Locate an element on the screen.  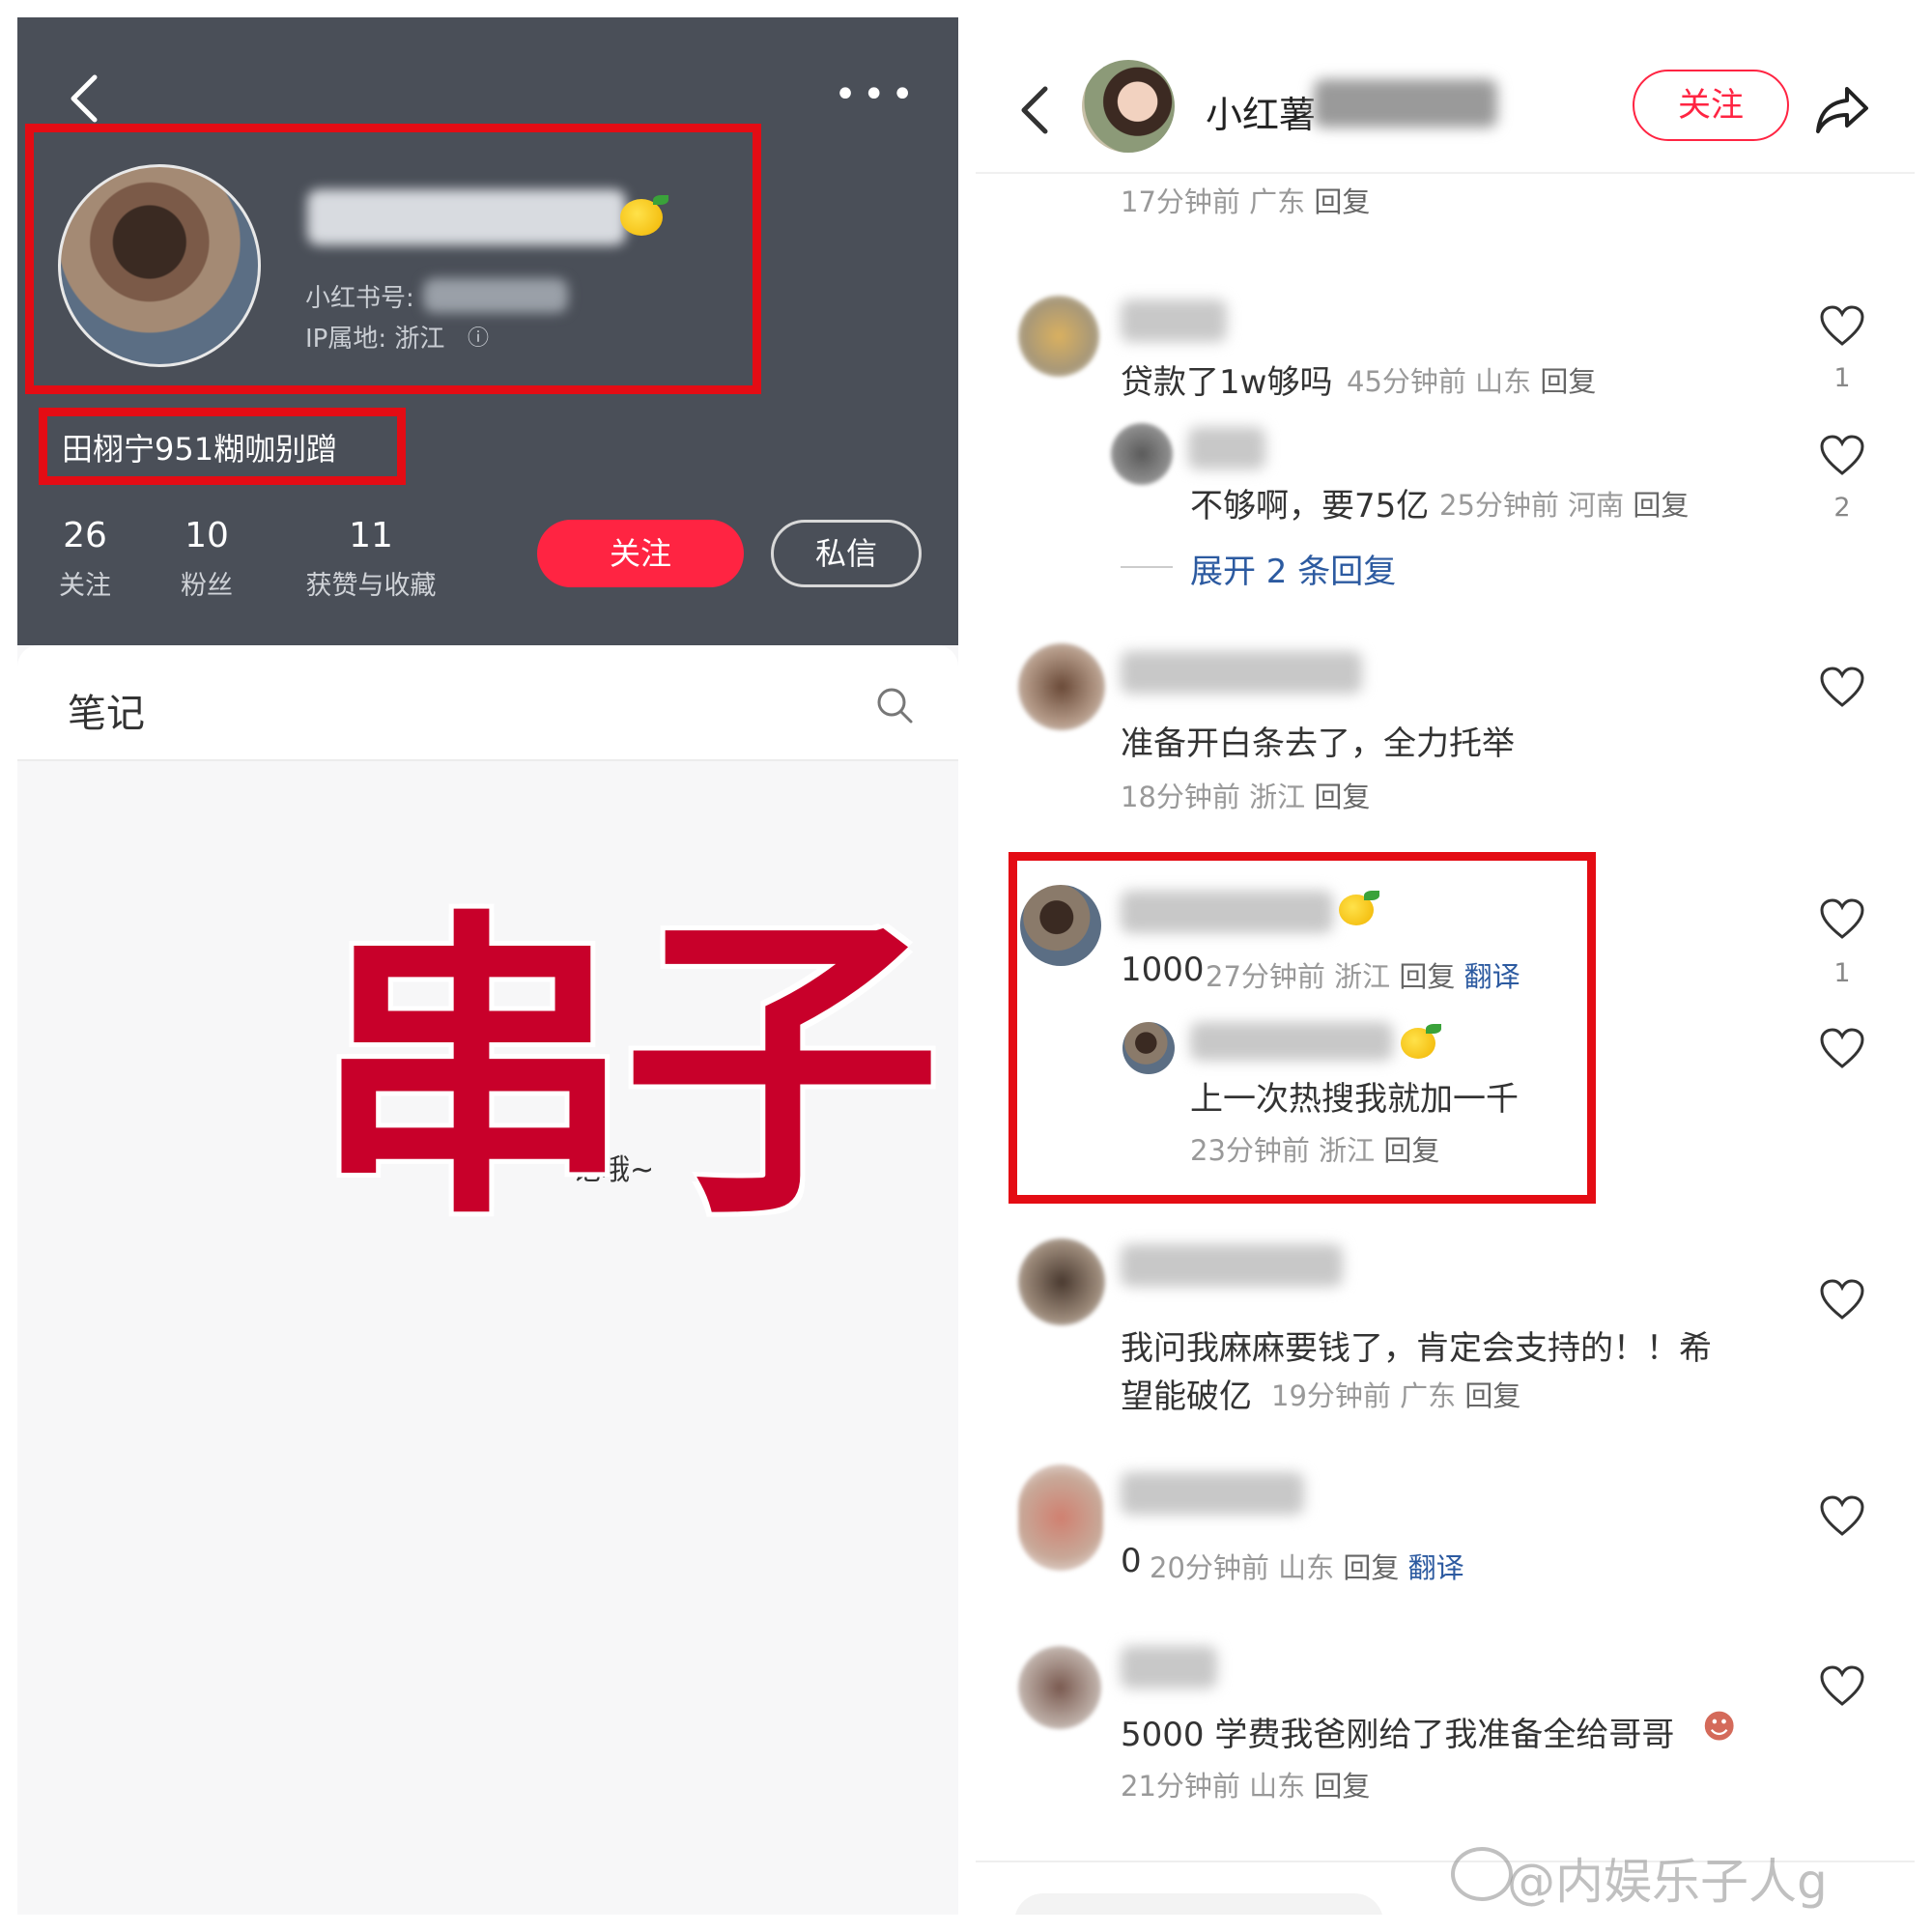
search-icon is located at coordinates (894, 705).